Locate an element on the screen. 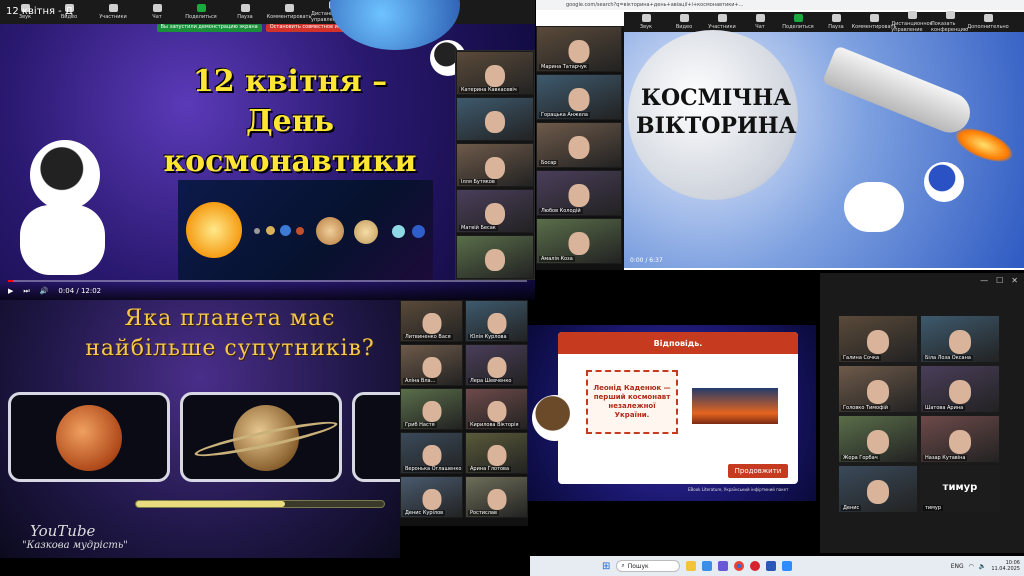  toolbar-more-button: Дополнительно is located at coordinates (988, 22).